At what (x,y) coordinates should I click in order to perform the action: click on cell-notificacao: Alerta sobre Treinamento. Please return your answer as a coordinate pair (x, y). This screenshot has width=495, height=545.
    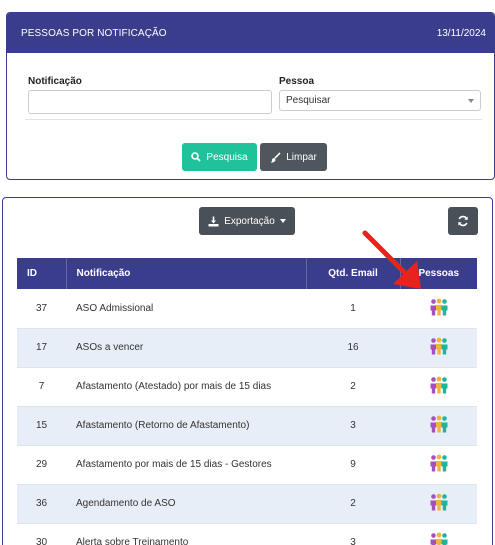
    Looking at the image, I should click on (186, 534).